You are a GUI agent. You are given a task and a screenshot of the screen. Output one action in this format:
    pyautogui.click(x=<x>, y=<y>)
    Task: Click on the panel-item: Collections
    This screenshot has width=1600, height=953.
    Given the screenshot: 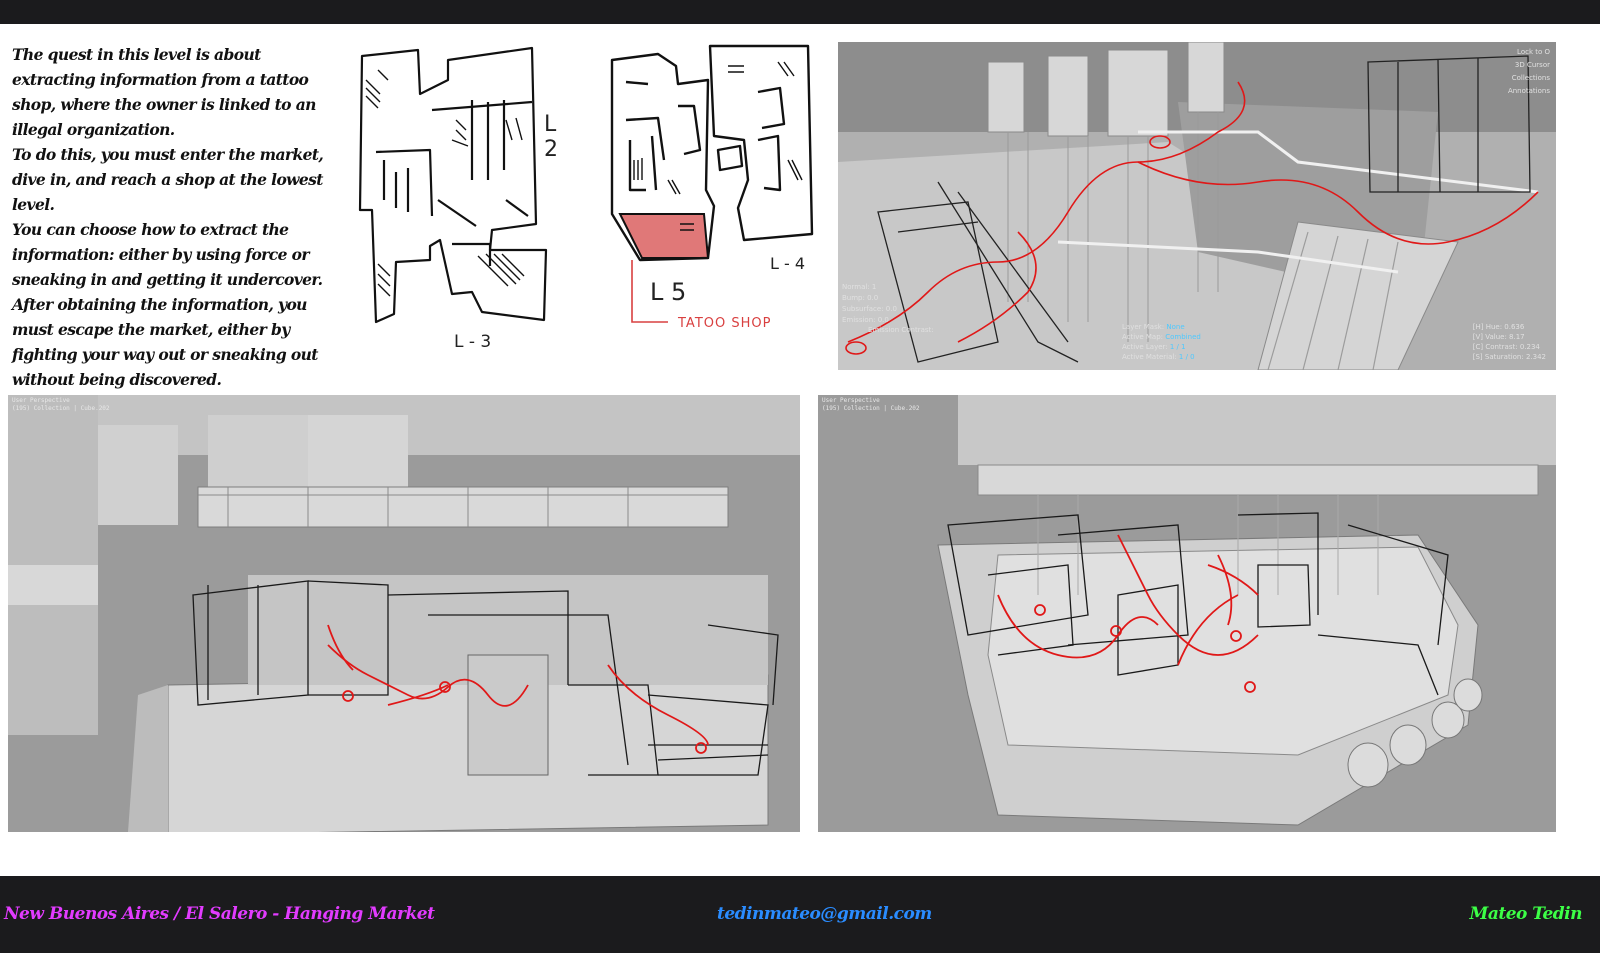 What is the action you would take?
    pyautogui.click(x=1529, y=78)
    